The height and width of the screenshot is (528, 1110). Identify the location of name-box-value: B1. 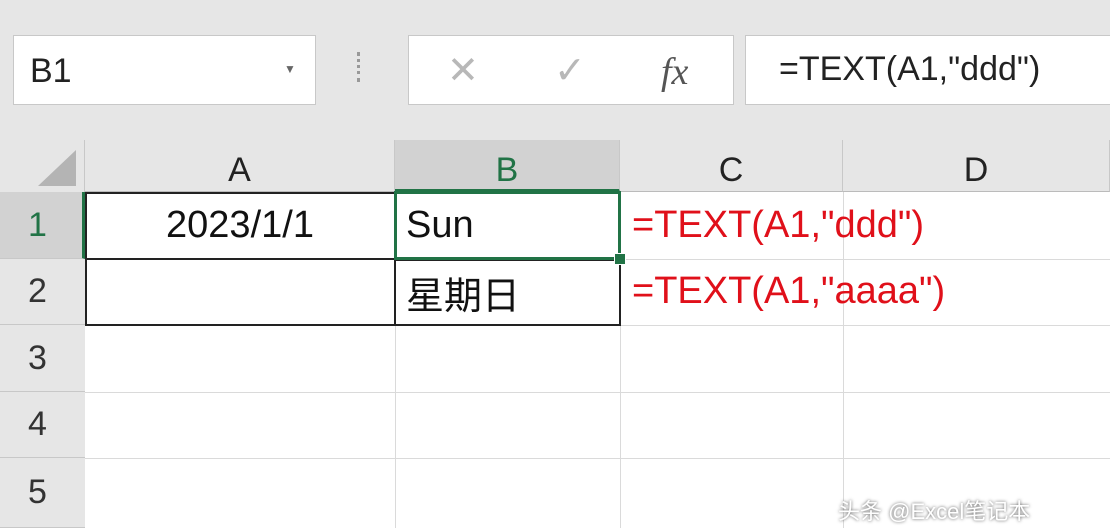
(51, 71).